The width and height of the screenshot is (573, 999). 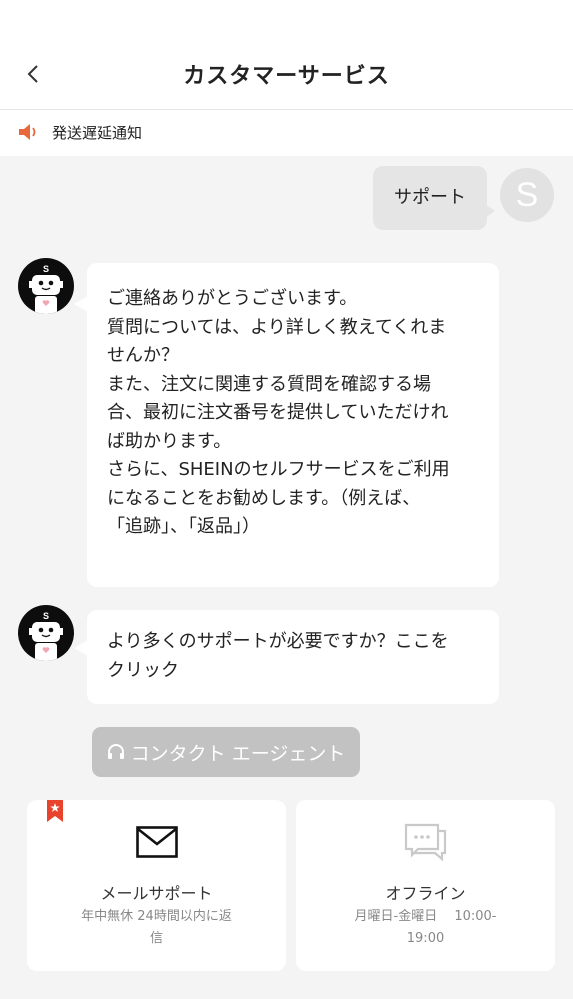 What do you see at coordinates (157, 842) in the screenshot?
I see `envelope-icon` at bounding box center [157, 842].